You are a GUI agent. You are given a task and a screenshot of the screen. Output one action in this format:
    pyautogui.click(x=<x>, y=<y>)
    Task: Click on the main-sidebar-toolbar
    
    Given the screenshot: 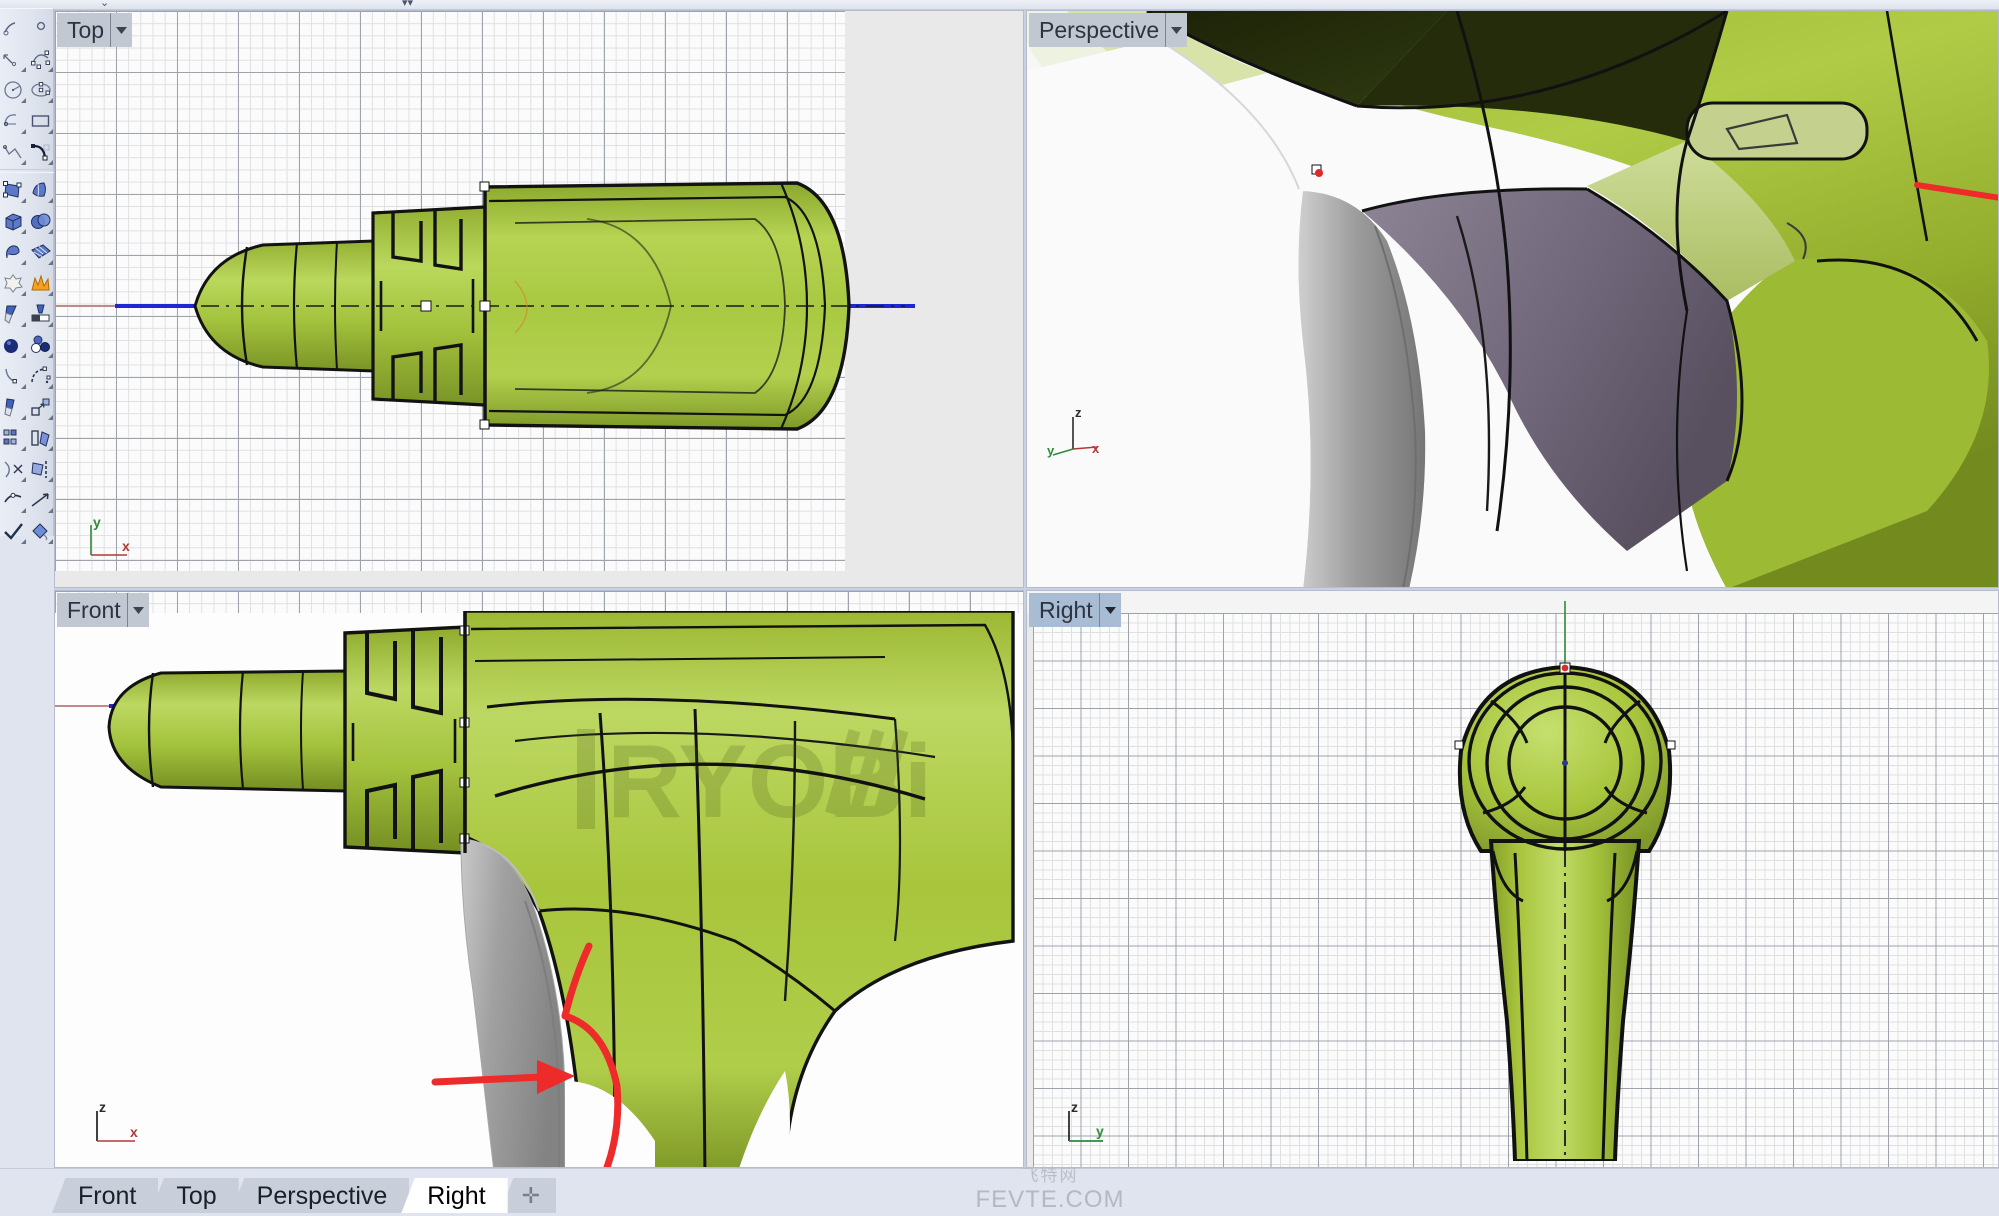 What is the action you would take?
    pyautogui.click(x=27, y=276)
    